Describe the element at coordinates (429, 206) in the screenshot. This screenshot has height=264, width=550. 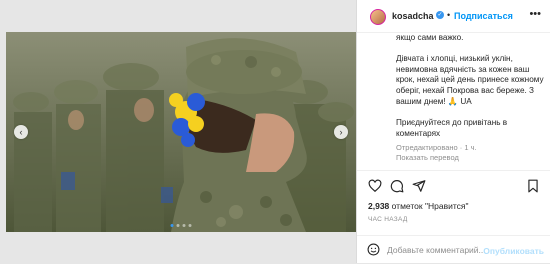
I see `likes-suffix: отметок "Нравится"` at that location.